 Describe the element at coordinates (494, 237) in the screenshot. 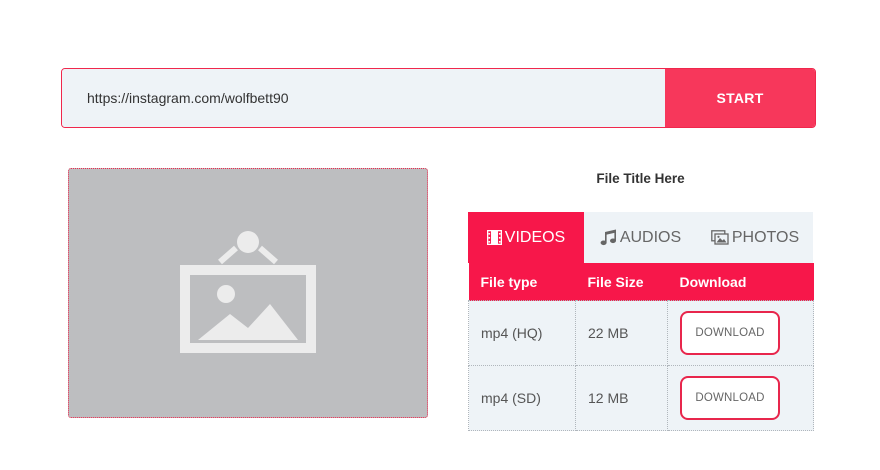

I see `film-icon` at that location.